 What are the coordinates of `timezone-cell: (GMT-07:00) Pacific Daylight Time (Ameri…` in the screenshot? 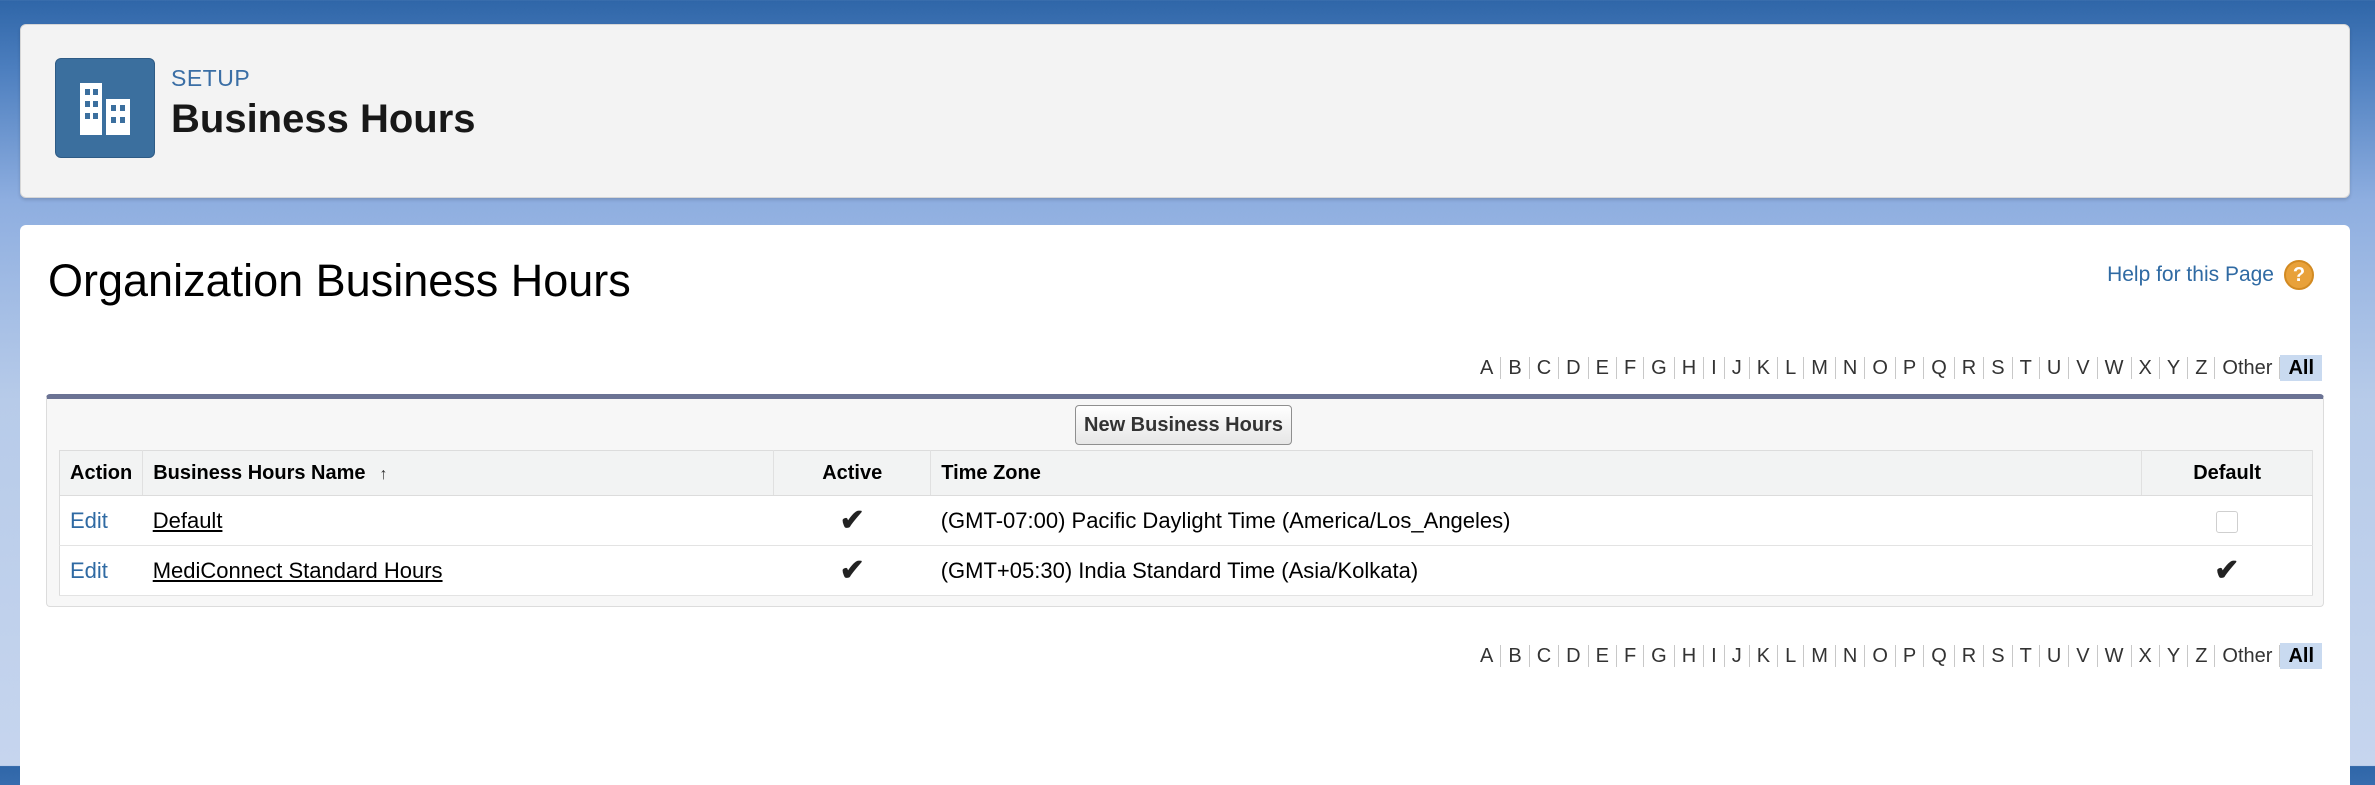 It's located at (1536, 520).